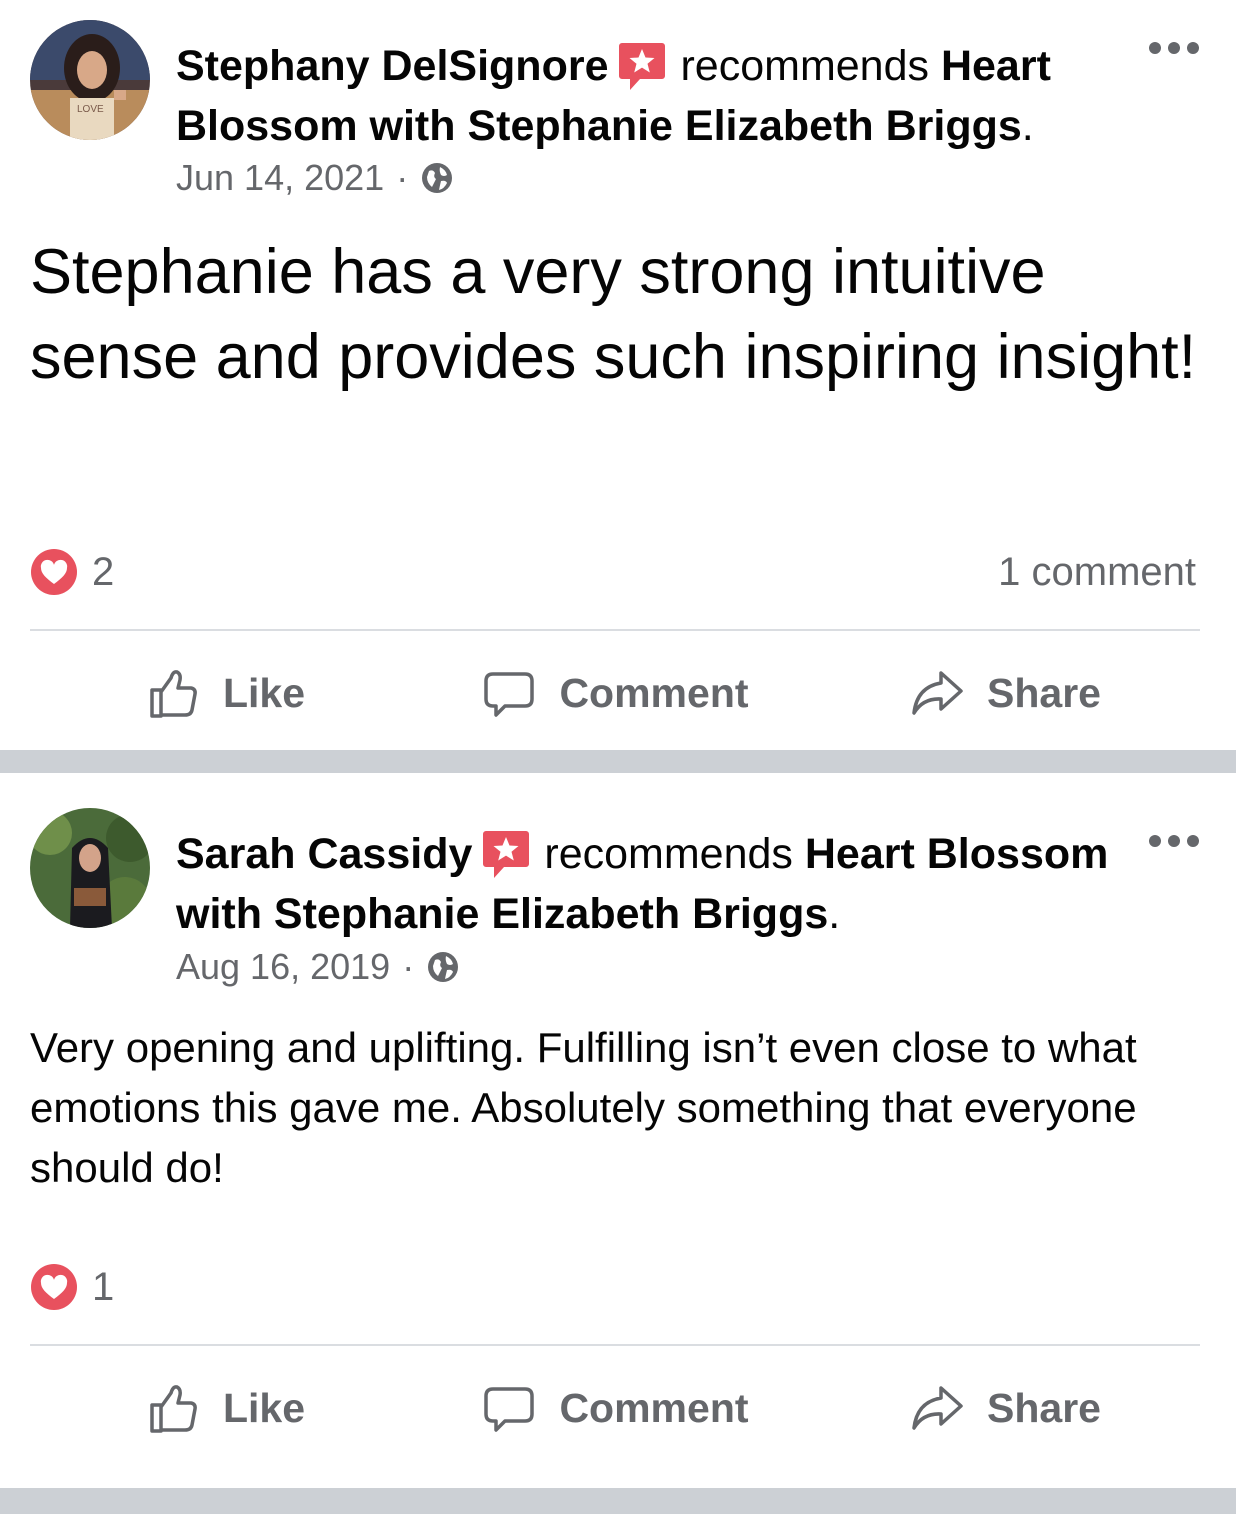  What do you see at coordinates (90, 80) in the screenshot?
I see `author-avatar: LOVE` at bounding box center [90, 80].